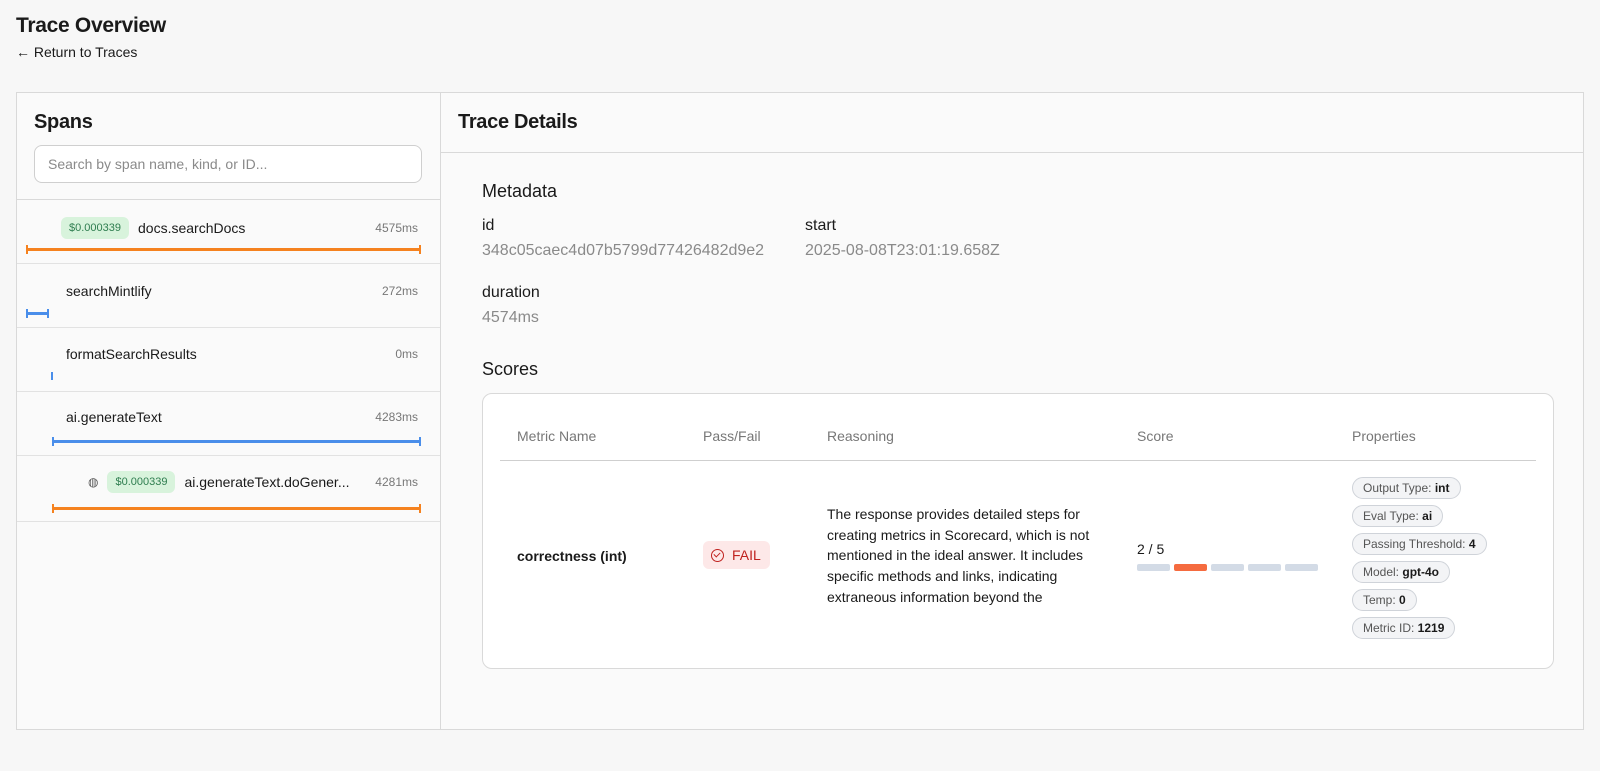  I want to click on property-pill: Model: gpt-4o, so click(1401, 572).